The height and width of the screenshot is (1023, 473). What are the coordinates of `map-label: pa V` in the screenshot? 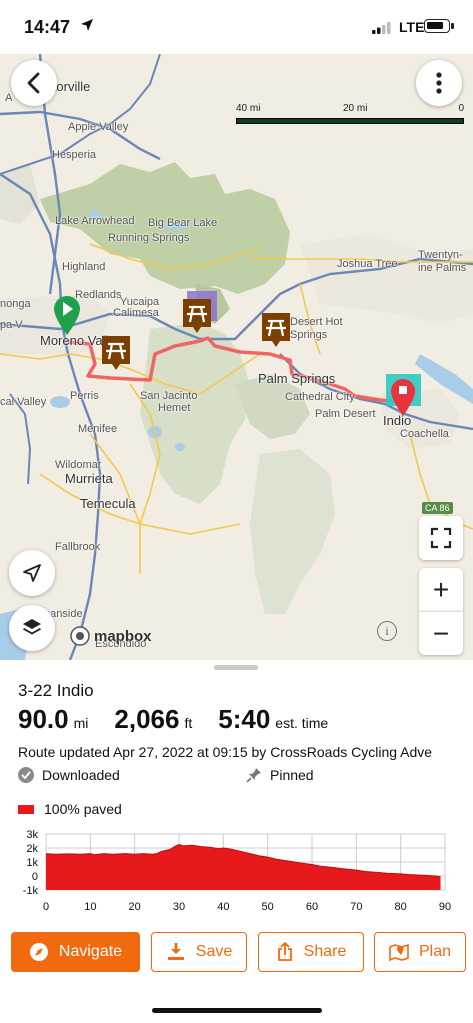 It's located at (11, 325).